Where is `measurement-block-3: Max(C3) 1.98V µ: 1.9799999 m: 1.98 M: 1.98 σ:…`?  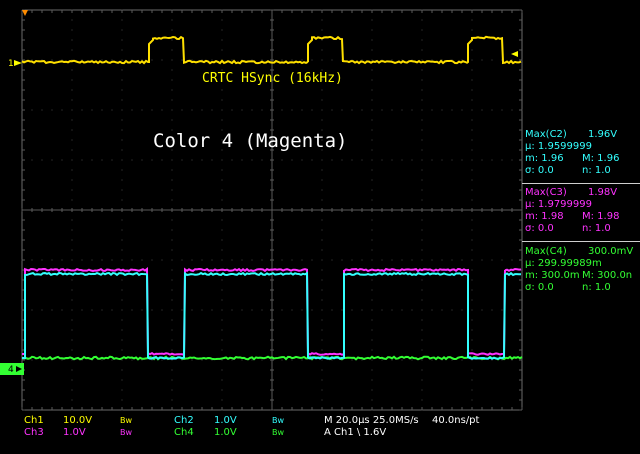
measurement-block-3: Max(C3) 1.98V µ: 1.9799999 m: 1.98 M: 1.98 σ:… is located at coordinates (581, 211).